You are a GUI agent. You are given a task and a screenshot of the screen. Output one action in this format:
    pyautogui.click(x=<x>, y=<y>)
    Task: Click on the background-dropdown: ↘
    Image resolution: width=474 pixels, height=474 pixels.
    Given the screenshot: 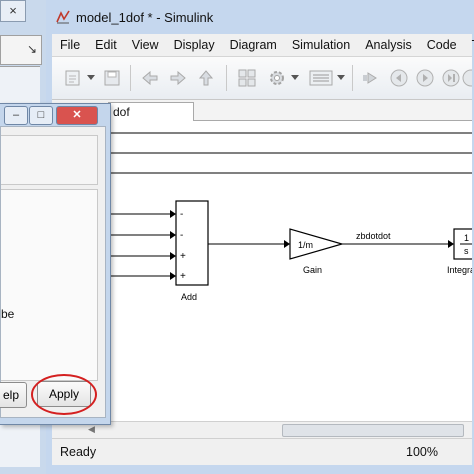 What is the action you would take?
    pyautogui.click(x=21, y=50)
    